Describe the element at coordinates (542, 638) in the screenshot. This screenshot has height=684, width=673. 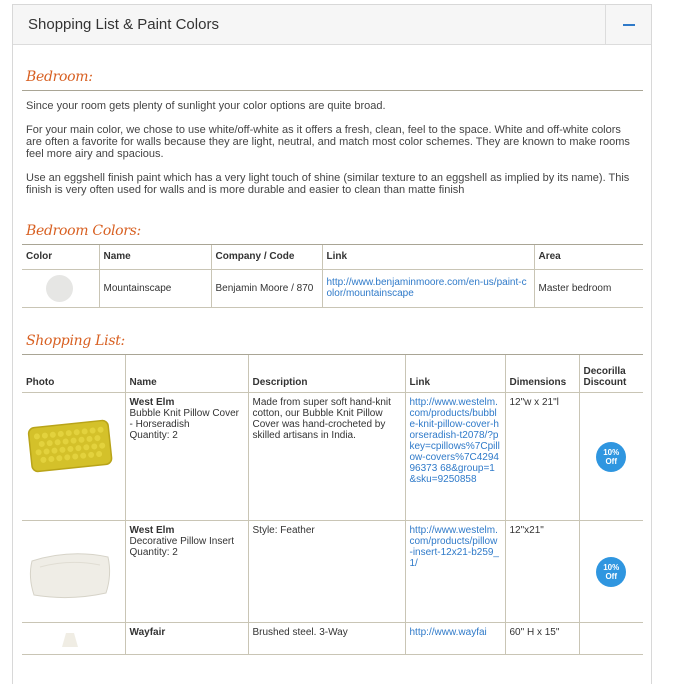
I see `item-dimensions: 60" H x 15"` at that location.